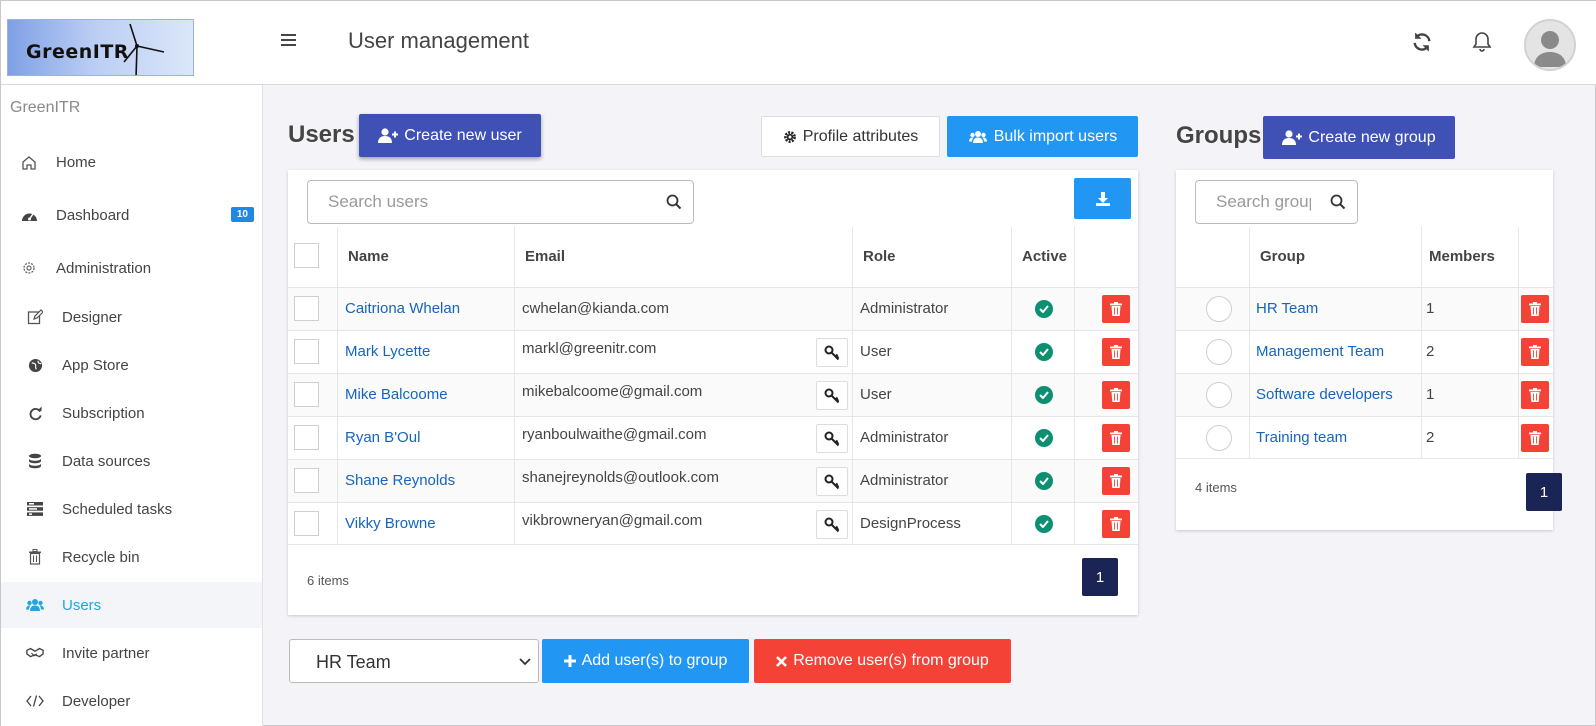  Describe the element at coordinates (645, 661) in the screenshot. I see `add-users-to-group-button: Add user(s) to group` at that location.